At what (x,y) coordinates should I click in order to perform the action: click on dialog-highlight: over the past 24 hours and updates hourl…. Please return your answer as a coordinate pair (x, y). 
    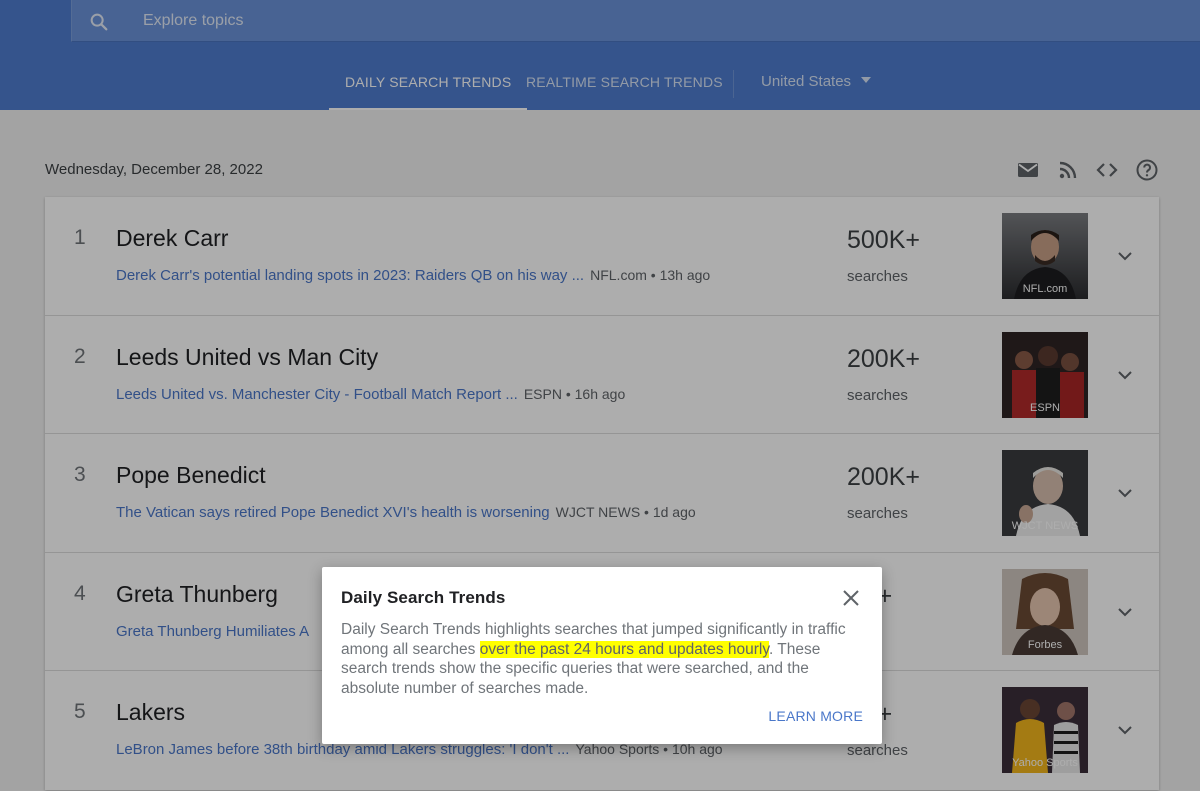
    Looking at the image, I should click on (624, 649).